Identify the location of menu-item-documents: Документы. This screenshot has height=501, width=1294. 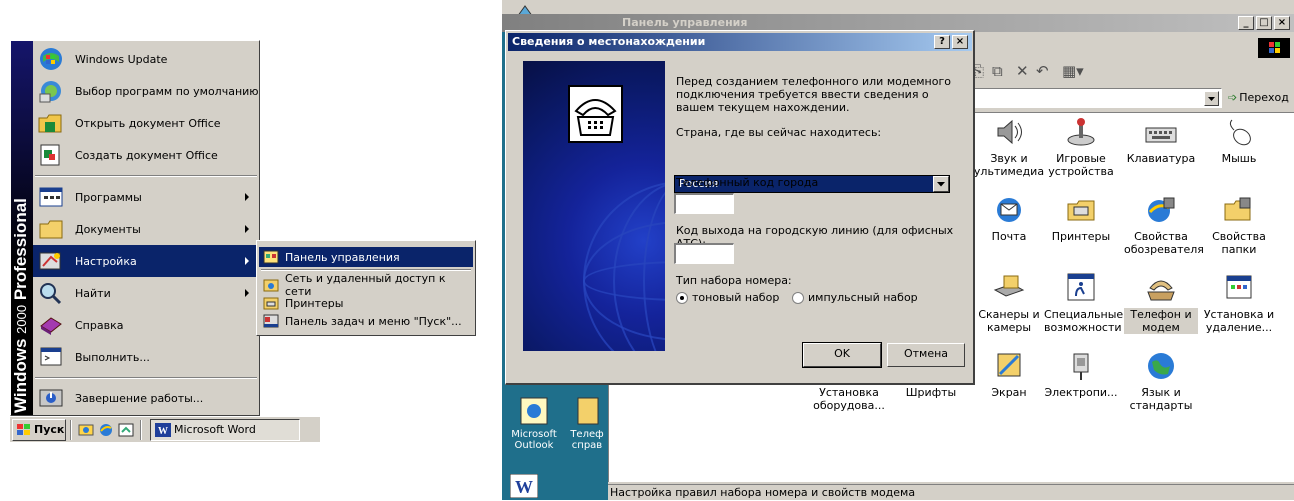
(146, 229).